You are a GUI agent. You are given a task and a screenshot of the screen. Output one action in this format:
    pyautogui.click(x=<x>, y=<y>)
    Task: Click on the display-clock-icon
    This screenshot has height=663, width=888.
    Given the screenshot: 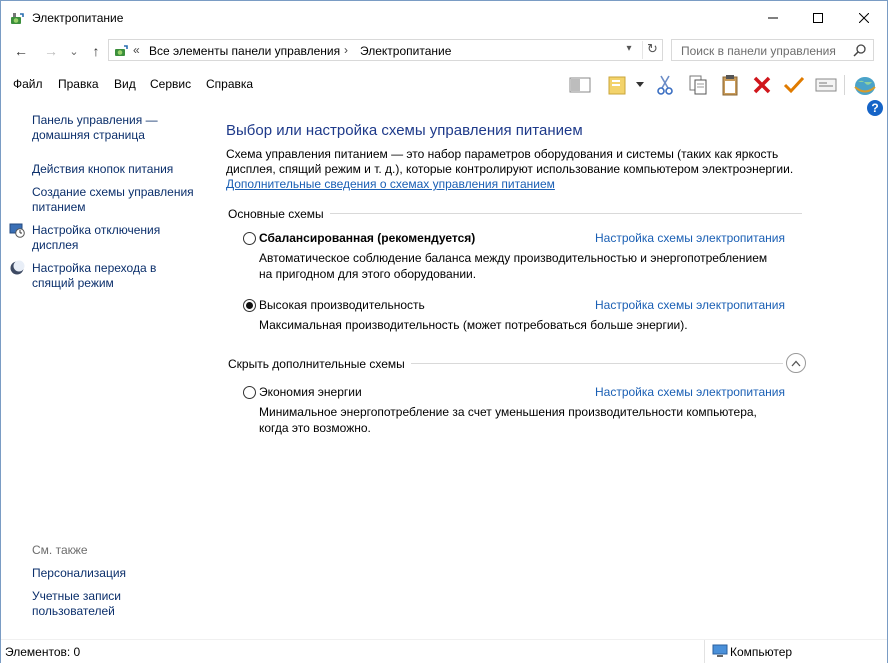 What is the action you would take?
    pyautogui.click(x=17, y=230)
    